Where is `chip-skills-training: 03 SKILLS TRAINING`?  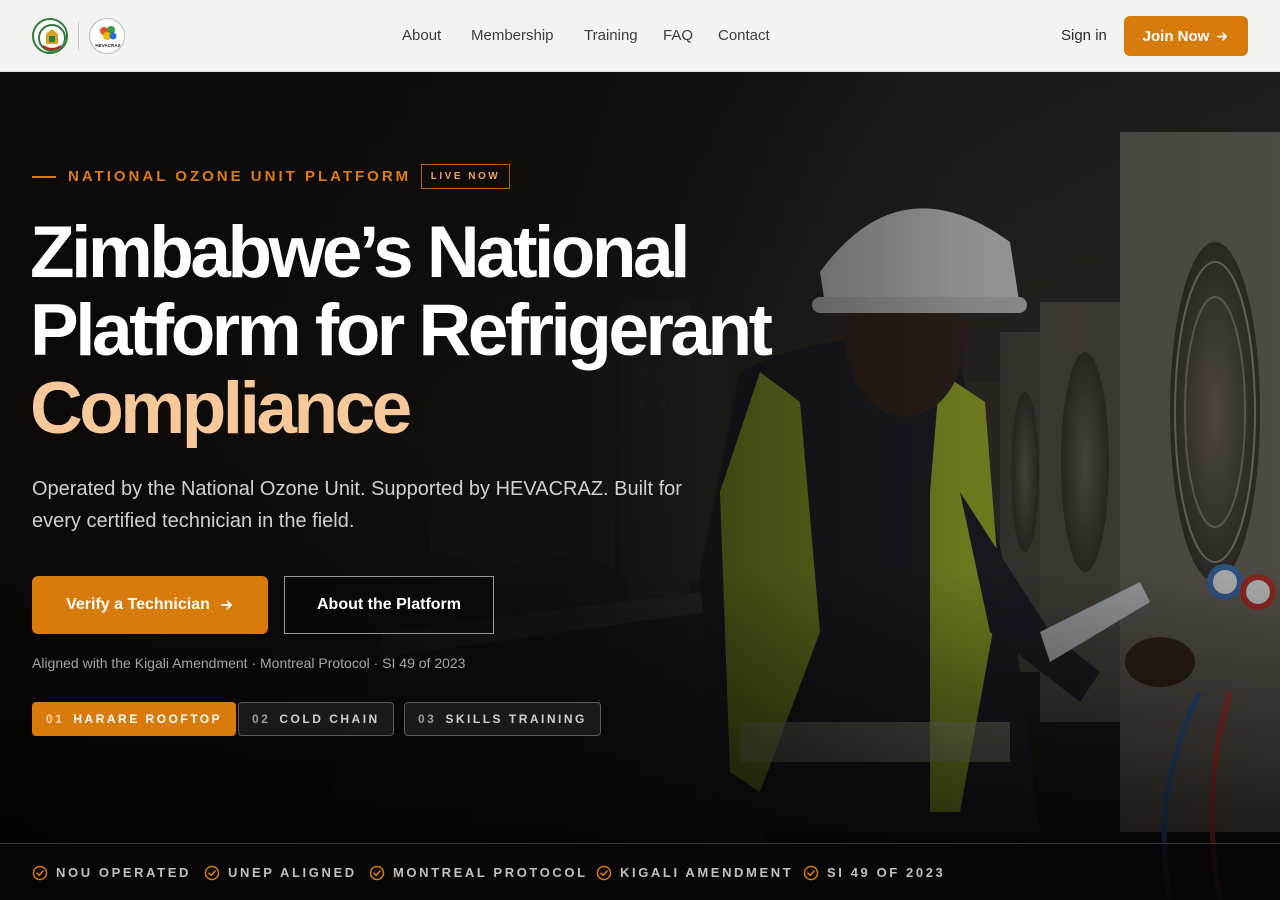
chip-skills-training: 03 SKILLS TRAINING is located at coordinates (502, 719).